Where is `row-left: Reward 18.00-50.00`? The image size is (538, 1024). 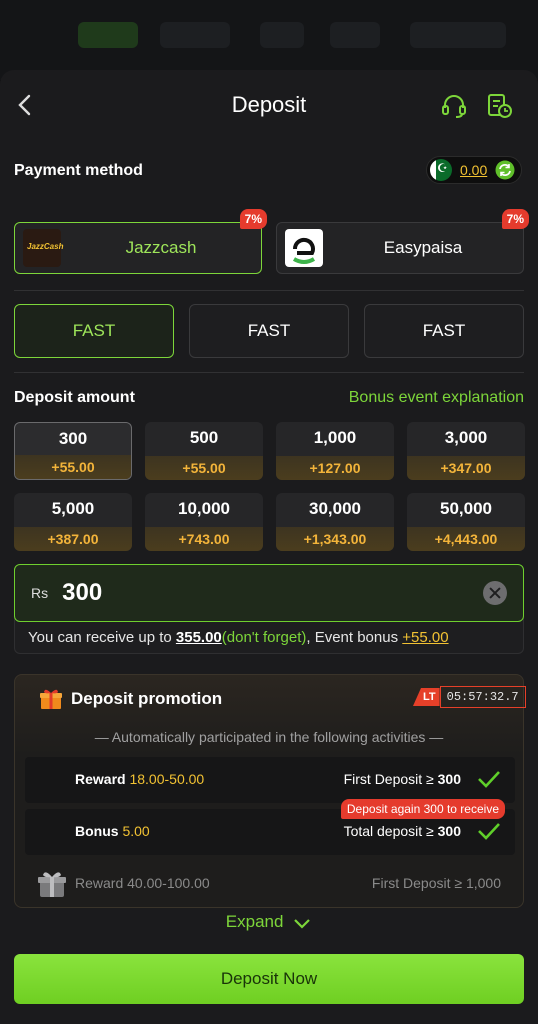 row-left: Reward 18.00-50.00 is located at coordinates (139, 779).